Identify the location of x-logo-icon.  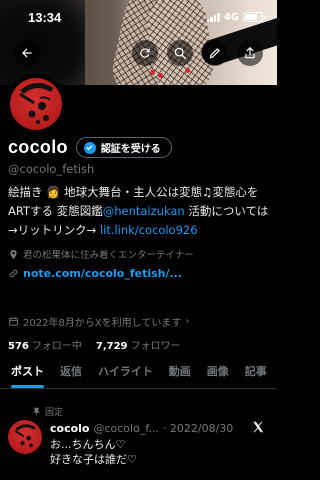
(258, 428).